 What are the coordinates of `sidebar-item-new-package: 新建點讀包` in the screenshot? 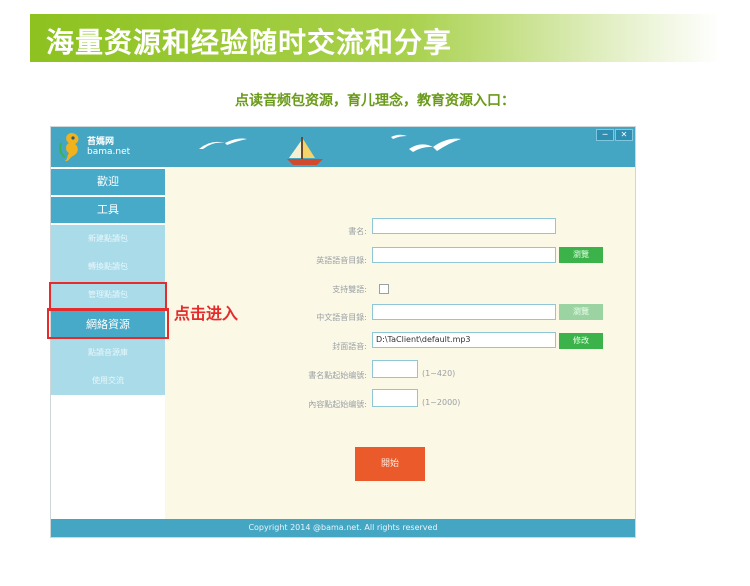 It's located at (108, 239).